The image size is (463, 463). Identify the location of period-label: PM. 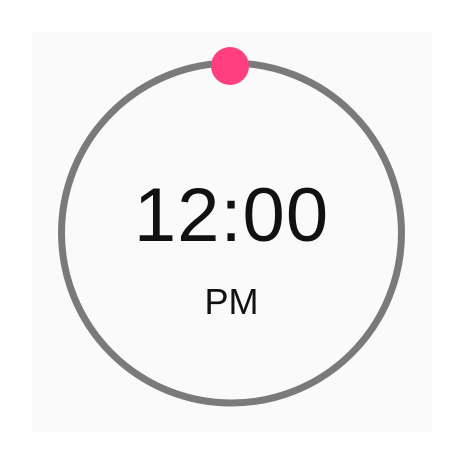
(231, 302).